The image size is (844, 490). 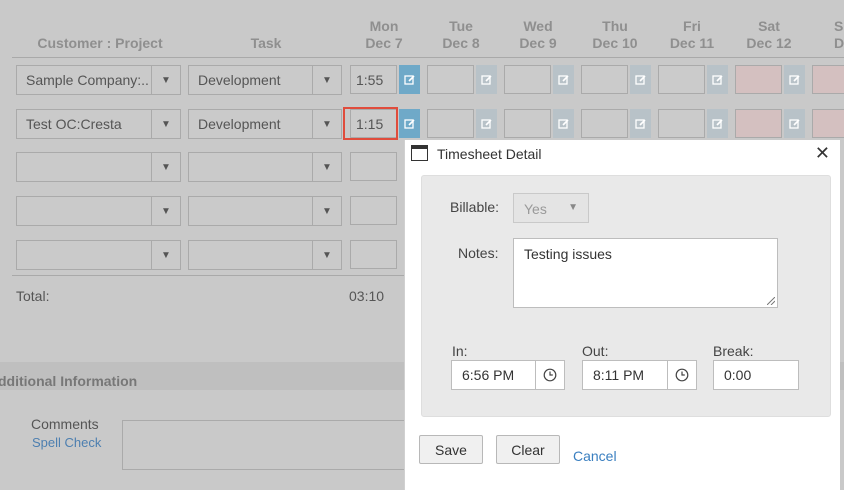 I want to click on total-value: 03:10, so click(x=367, y=296).